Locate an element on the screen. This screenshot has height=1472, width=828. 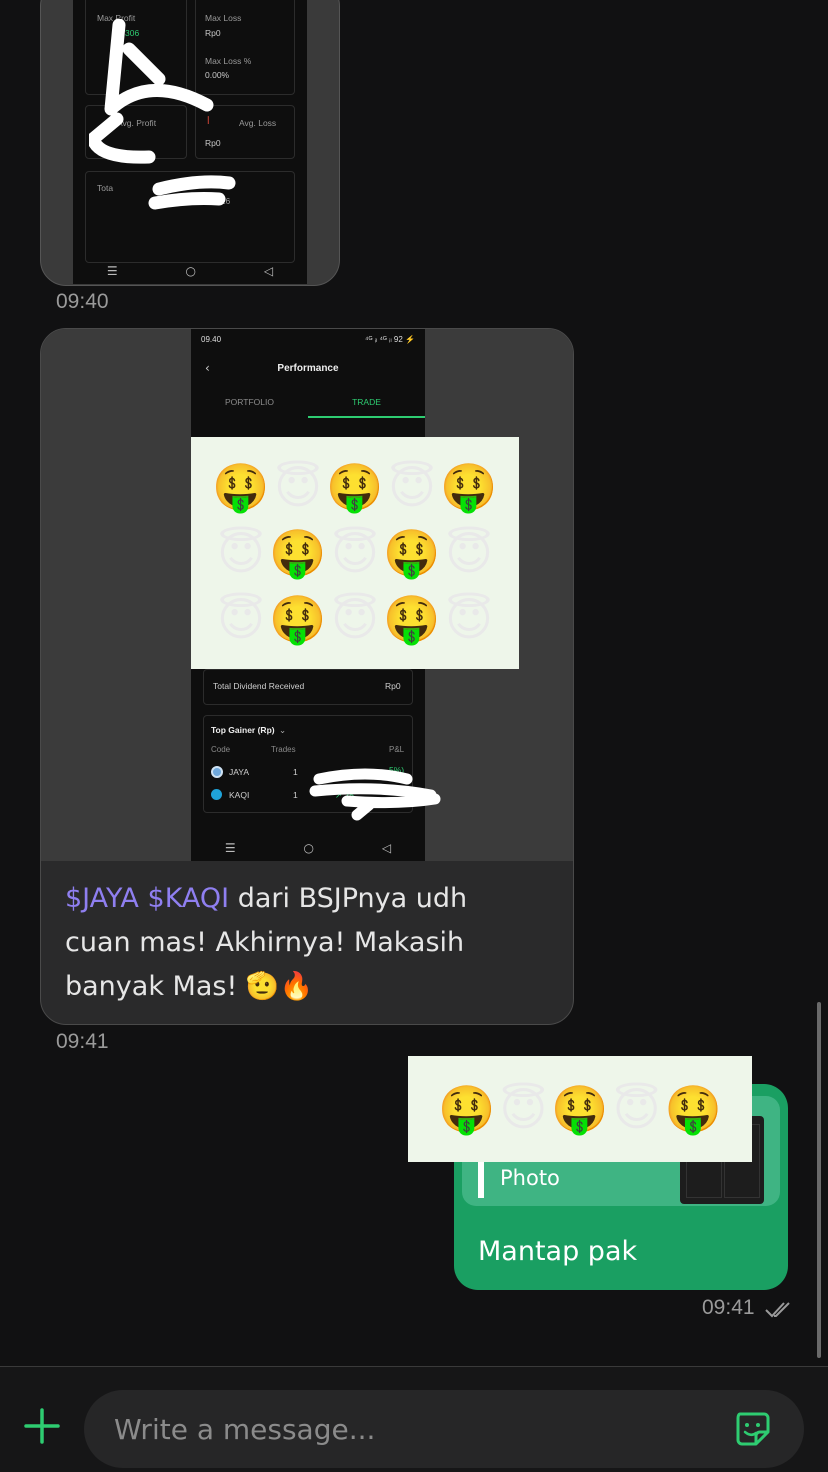
tab-portfolio: PORTFOLIO is located at coordinates (249, 402).